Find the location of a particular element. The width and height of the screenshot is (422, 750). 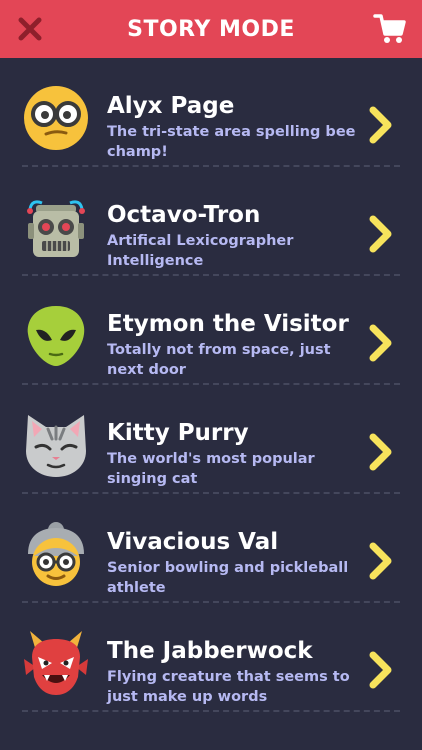

character-name: Octavo-Tron is located at coordinates (184, 215).